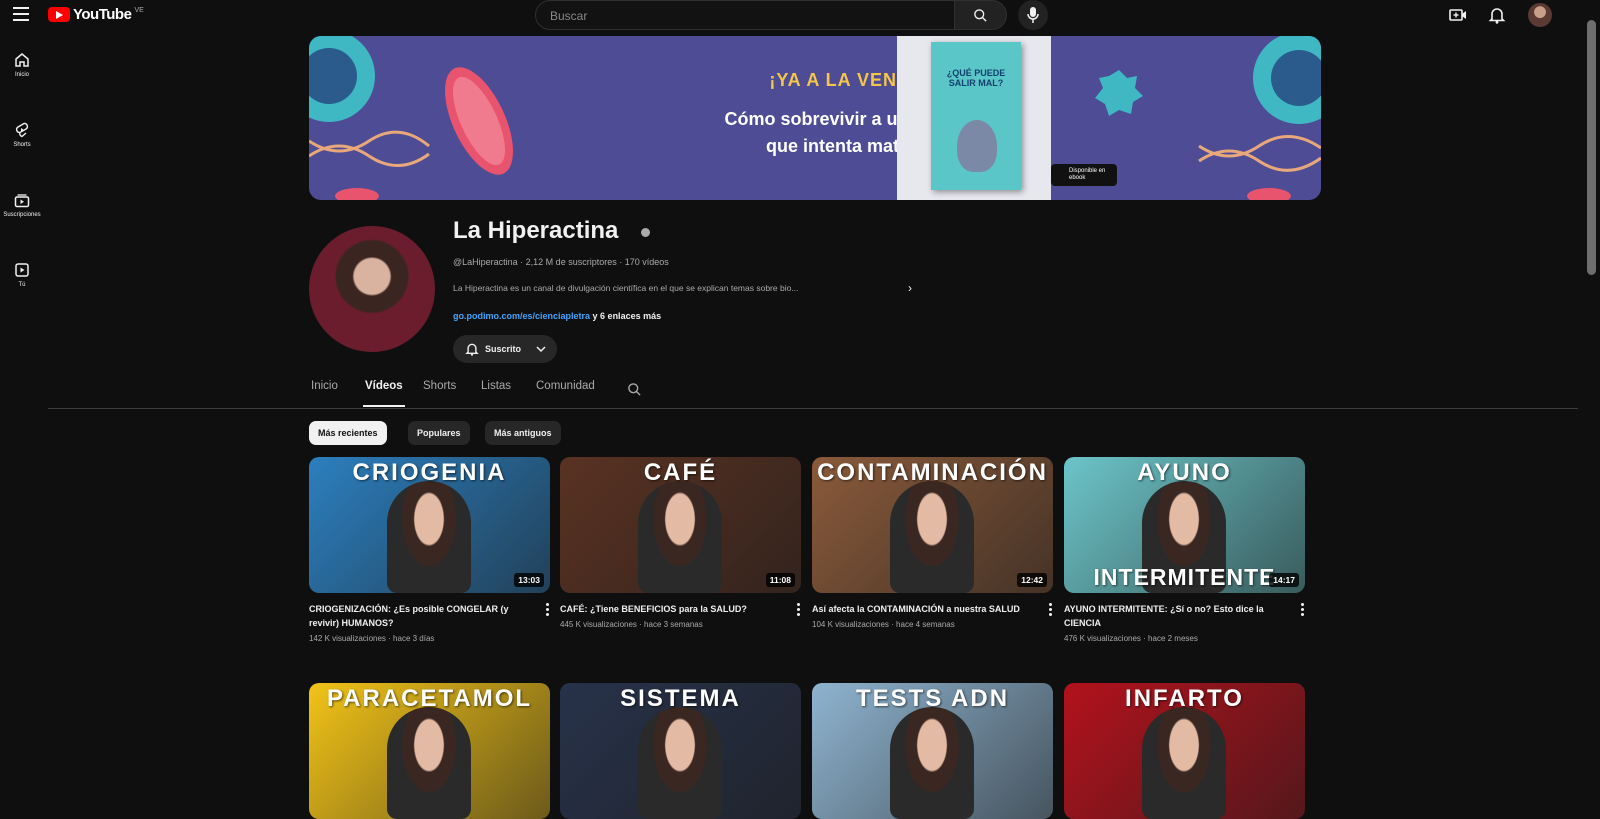 Image resolution: width=1600 pixels, height=819 pixels. Describe the element at coordinates (1540, 15) in the screenshot. I see `account-avatar` at that location.